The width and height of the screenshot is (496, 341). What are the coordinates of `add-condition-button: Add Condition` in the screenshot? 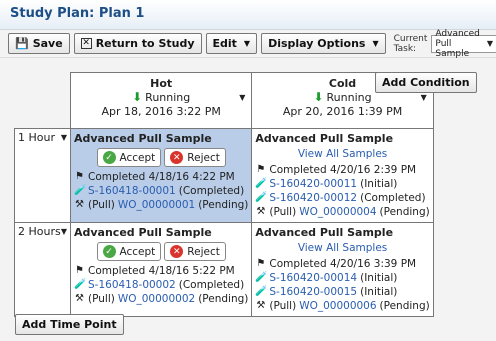 It's located at (426, 82).